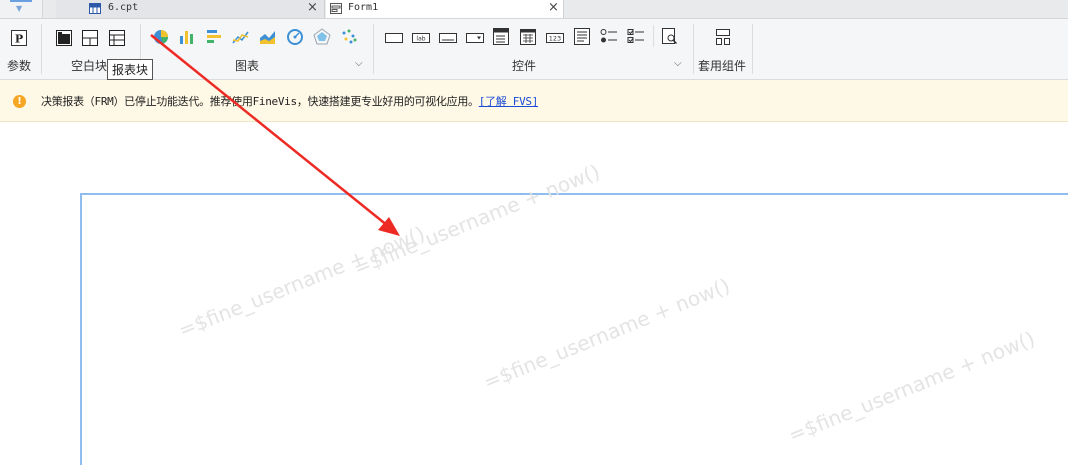 This screenshot has height=465, width=1068. Describe the element at coordinates (187, 37) in the screenshot. I see `bar-chart-icon` at that location.